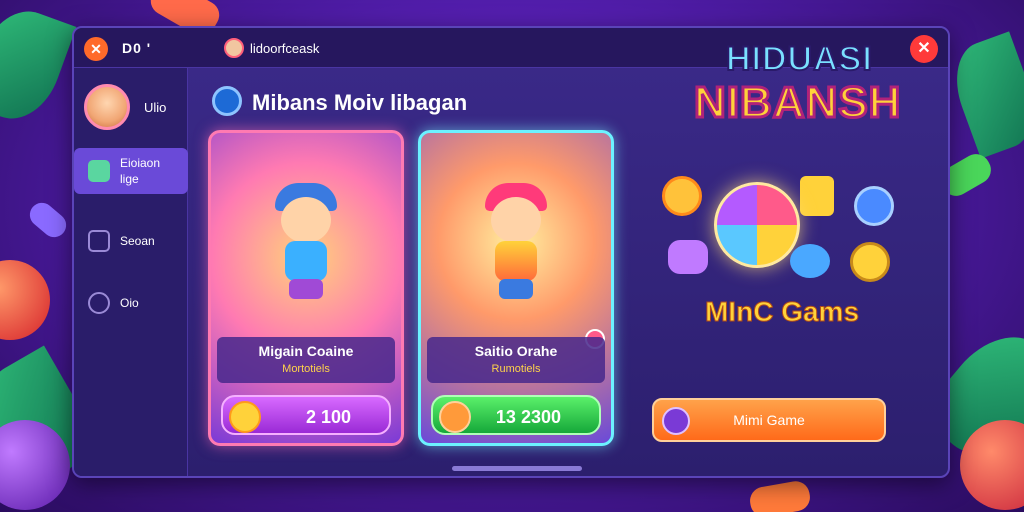 The image size is (1024, 512). I want to click on profile-label: Ulio, so click(155, 107).